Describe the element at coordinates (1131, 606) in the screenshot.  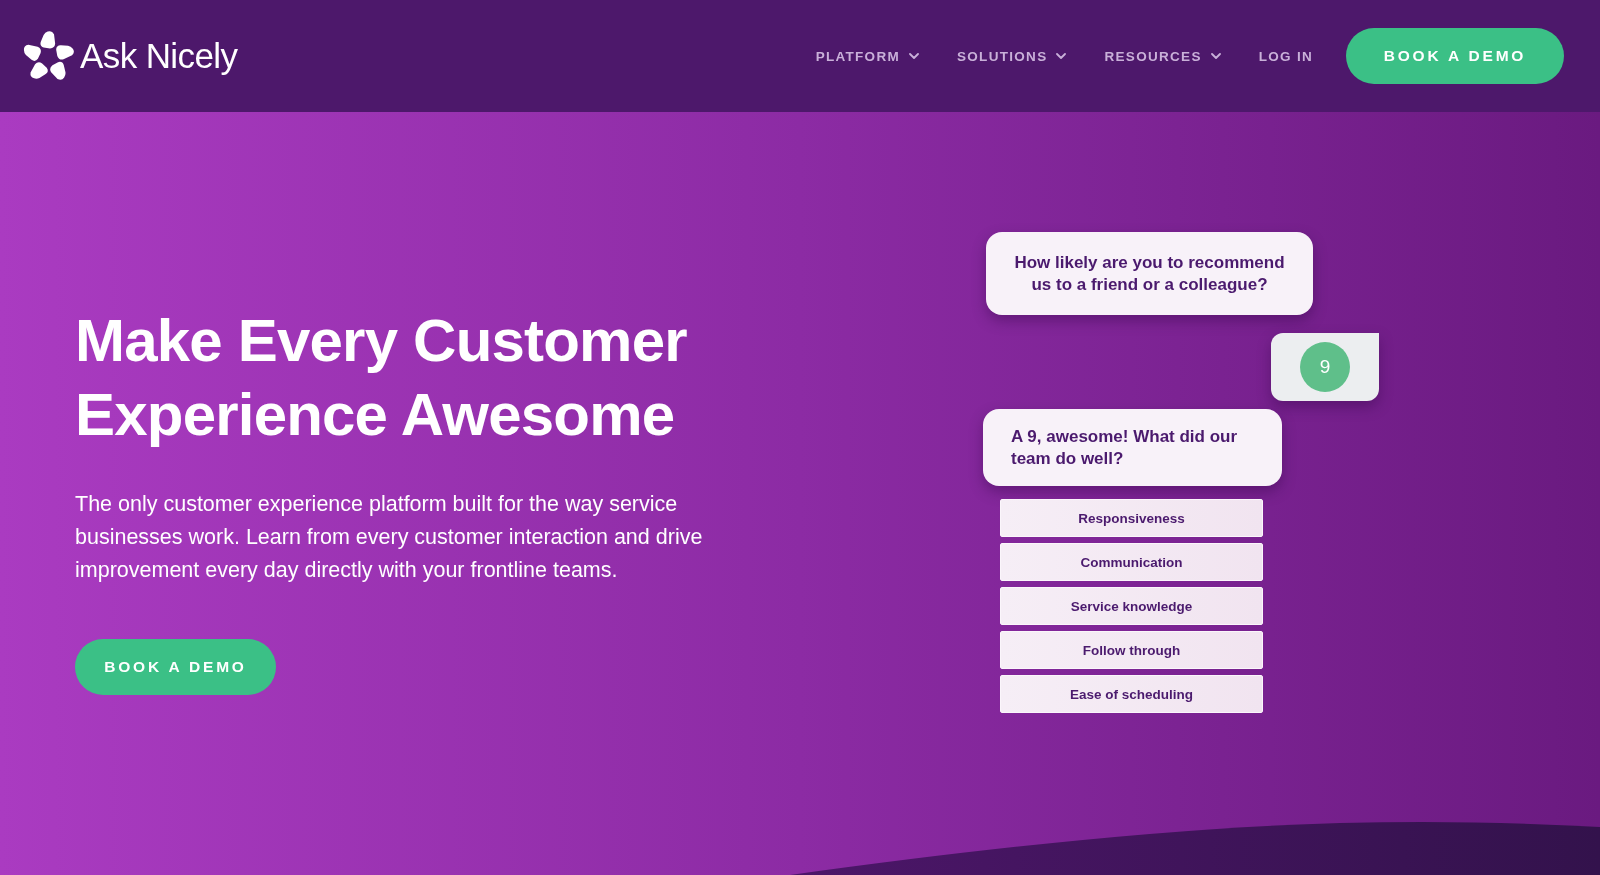
I see `answer-option: Service knowledge` at that location.